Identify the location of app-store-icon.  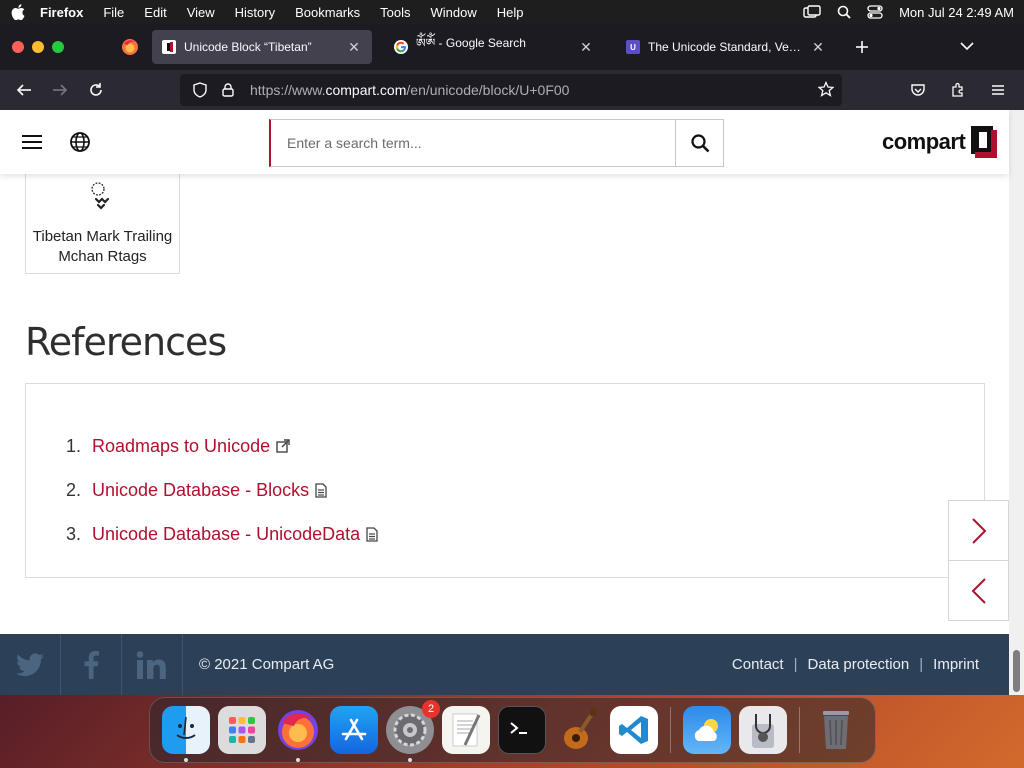
(354, 730).